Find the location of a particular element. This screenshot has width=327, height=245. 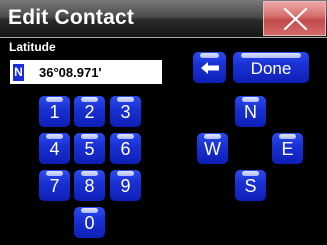

key-9-label: 9 is located at coordinates (125, 186).